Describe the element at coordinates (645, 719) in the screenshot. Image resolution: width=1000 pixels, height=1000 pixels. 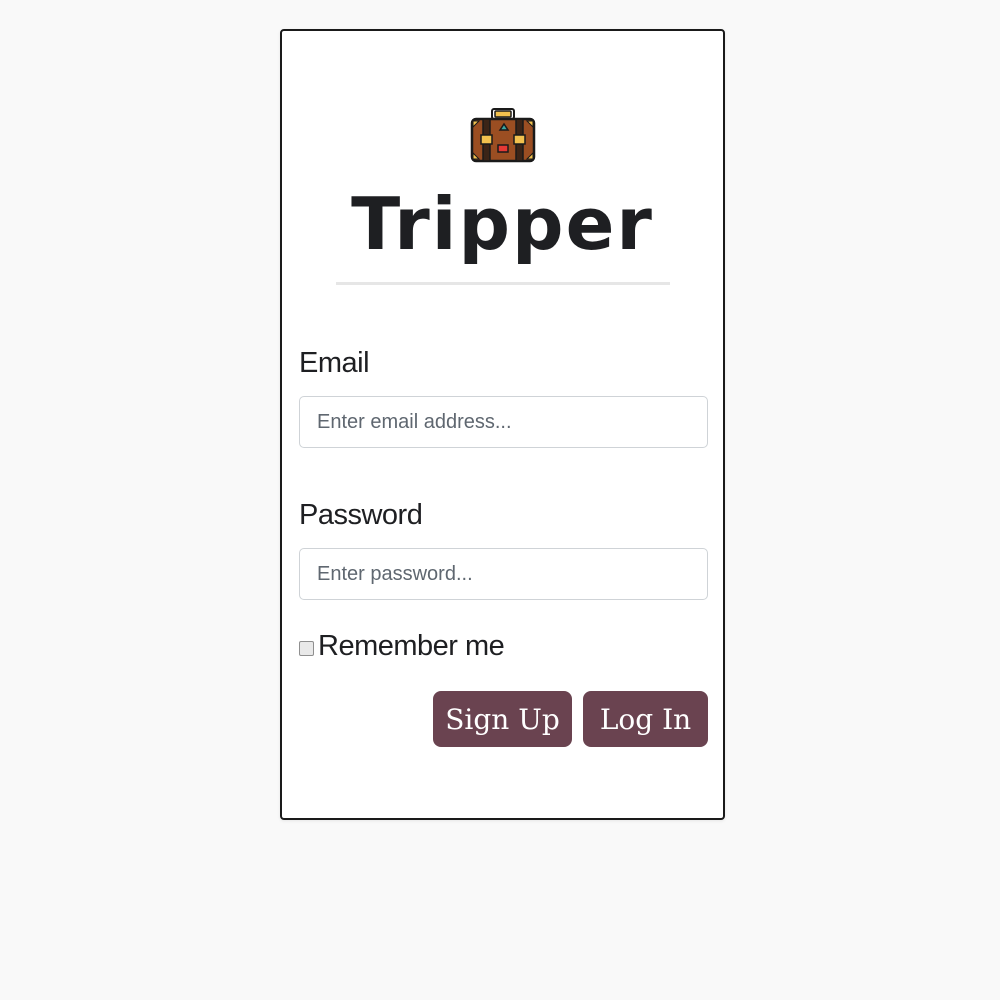
I see `log-in-button: Log In` at that location.